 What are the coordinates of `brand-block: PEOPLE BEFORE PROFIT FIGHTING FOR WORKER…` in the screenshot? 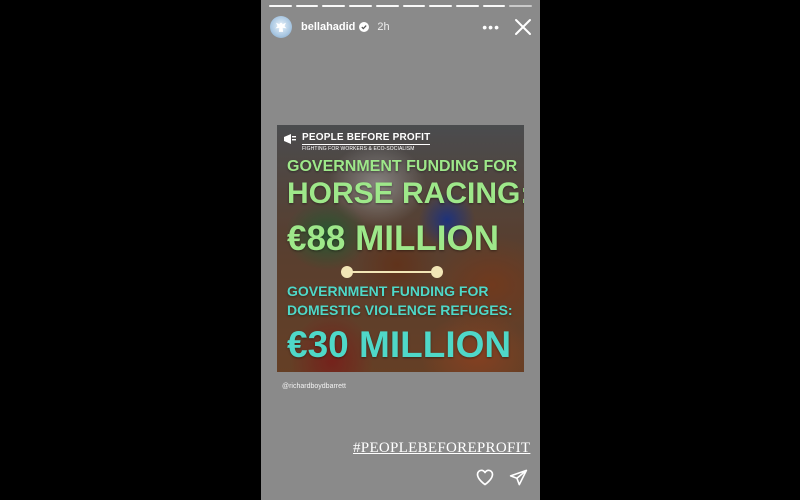 It's located at (357, 142).